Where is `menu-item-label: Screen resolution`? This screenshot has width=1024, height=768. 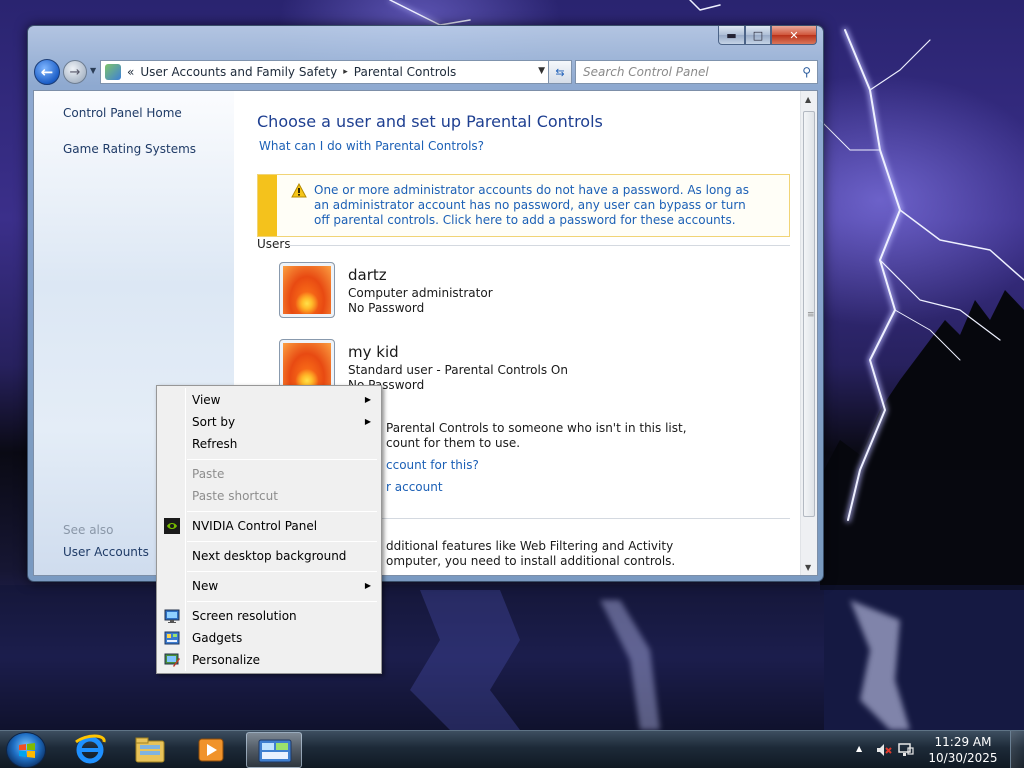 menu-item-label: Screen resolution is located at coordinates (244, 616).